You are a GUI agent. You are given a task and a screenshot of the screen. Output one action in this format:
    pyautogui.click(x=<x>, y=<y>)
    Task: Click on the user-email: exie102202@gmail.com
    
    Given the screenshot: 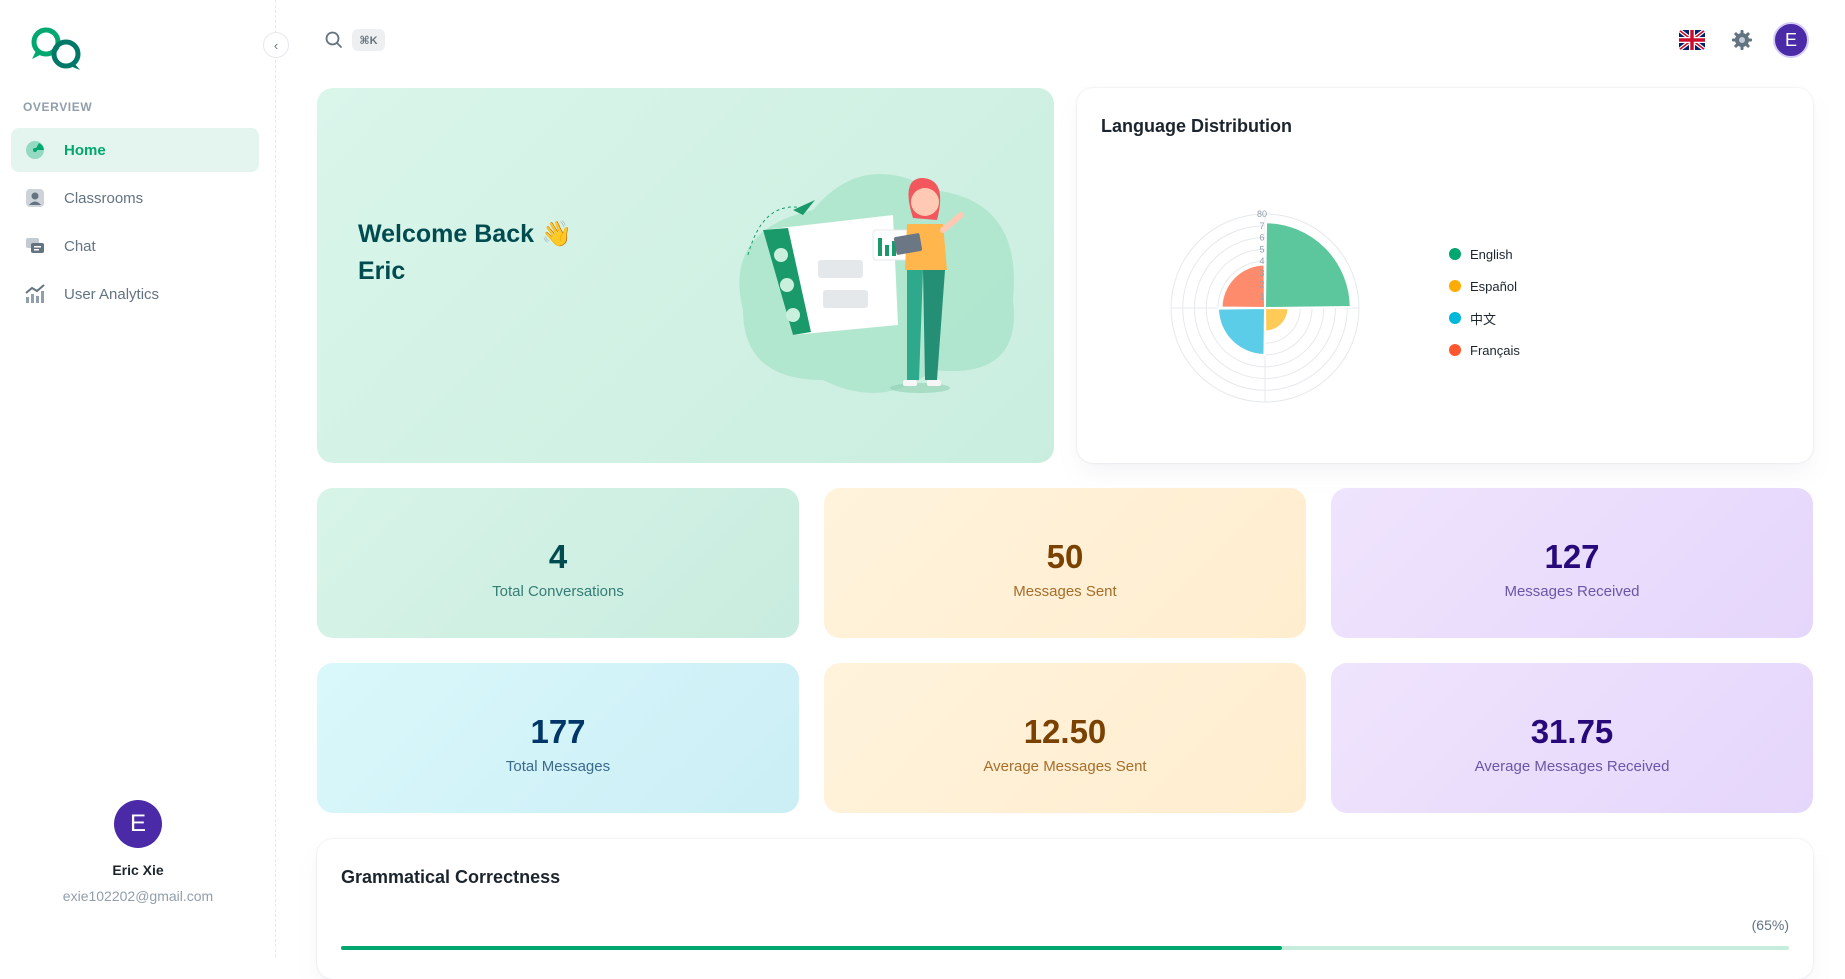 What is the action you would take?
    pyautogui.click(x=138, y=896)
    